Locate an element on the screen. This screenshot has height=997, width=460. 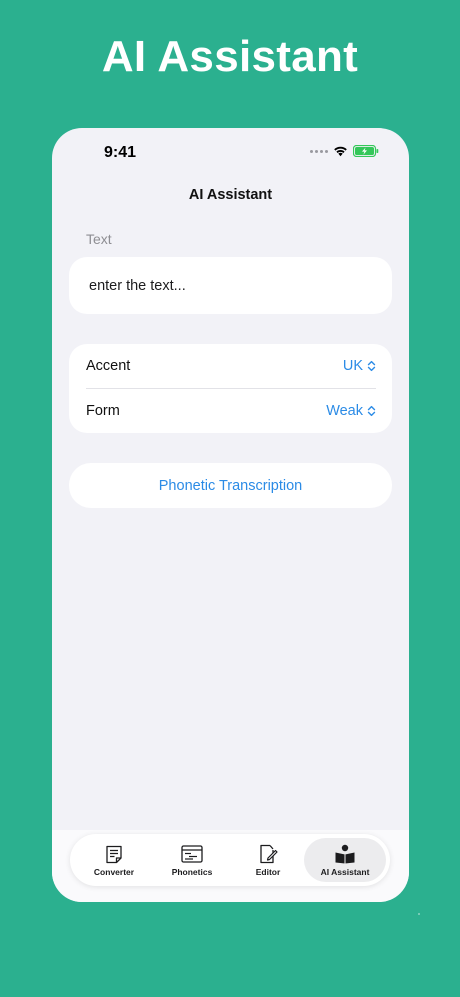
accent-picker: Accent UK is located at coordinates (230, 366).